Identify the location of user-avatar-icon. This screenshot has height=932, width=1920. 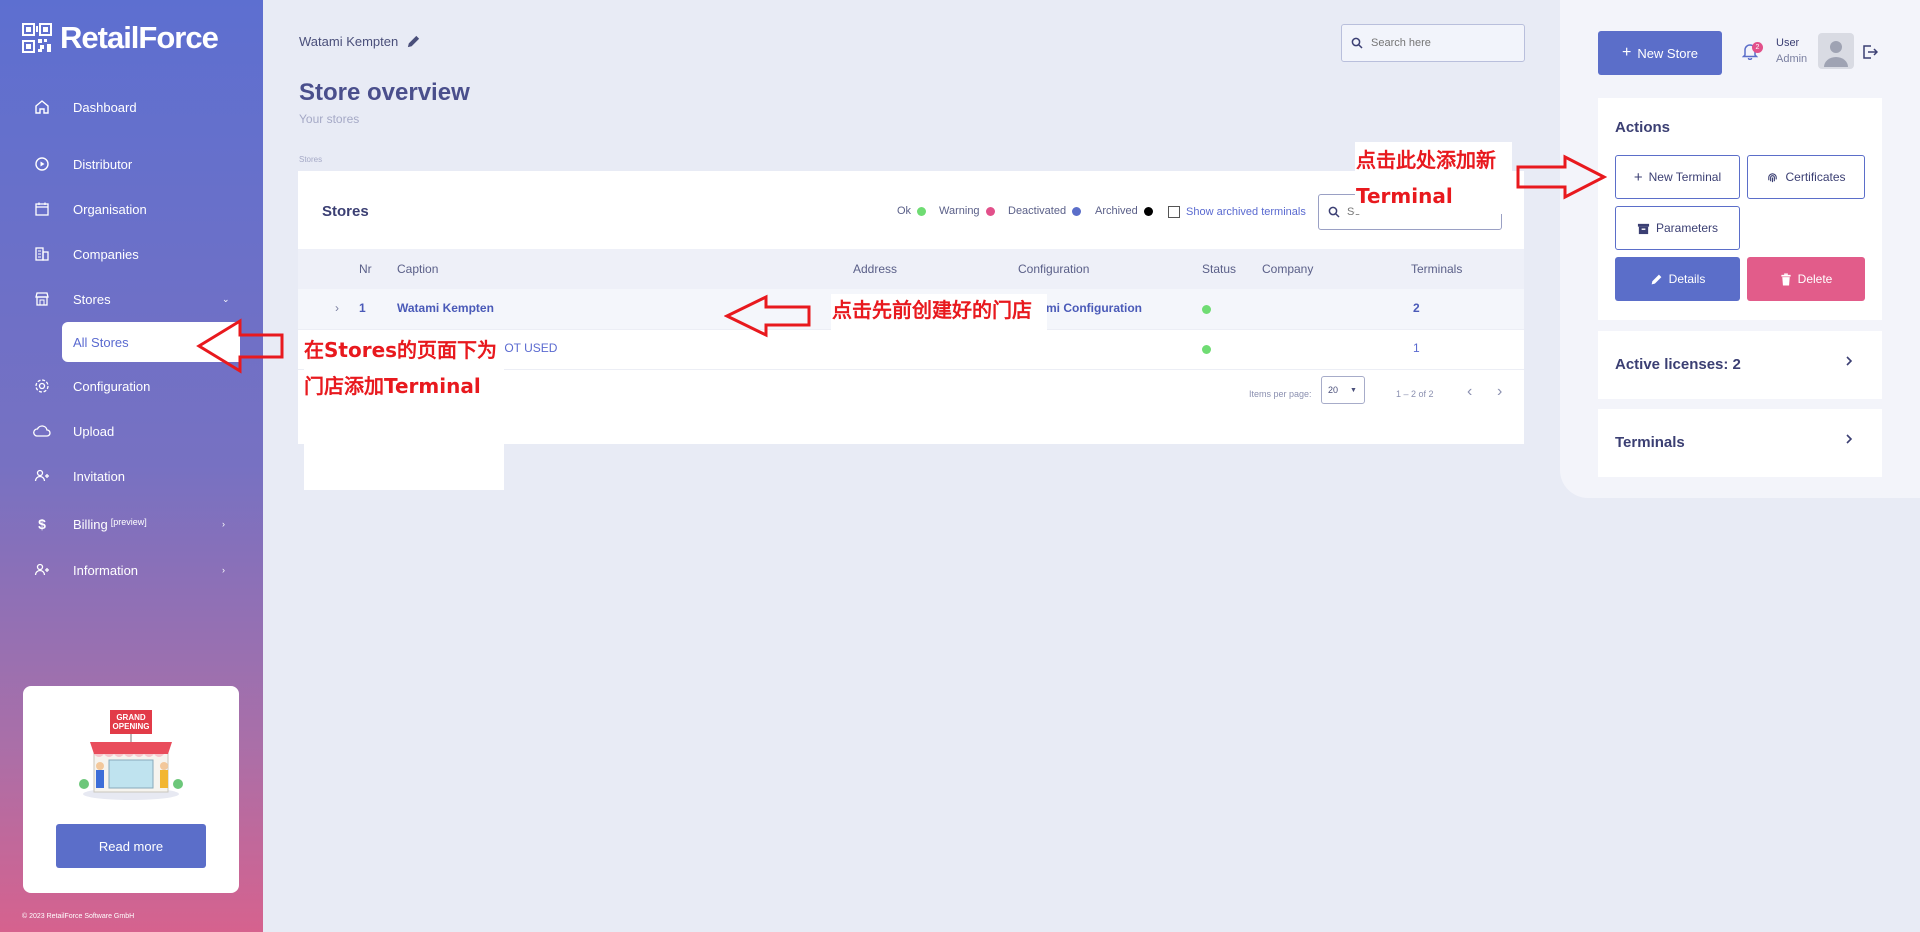
(1836, 54).